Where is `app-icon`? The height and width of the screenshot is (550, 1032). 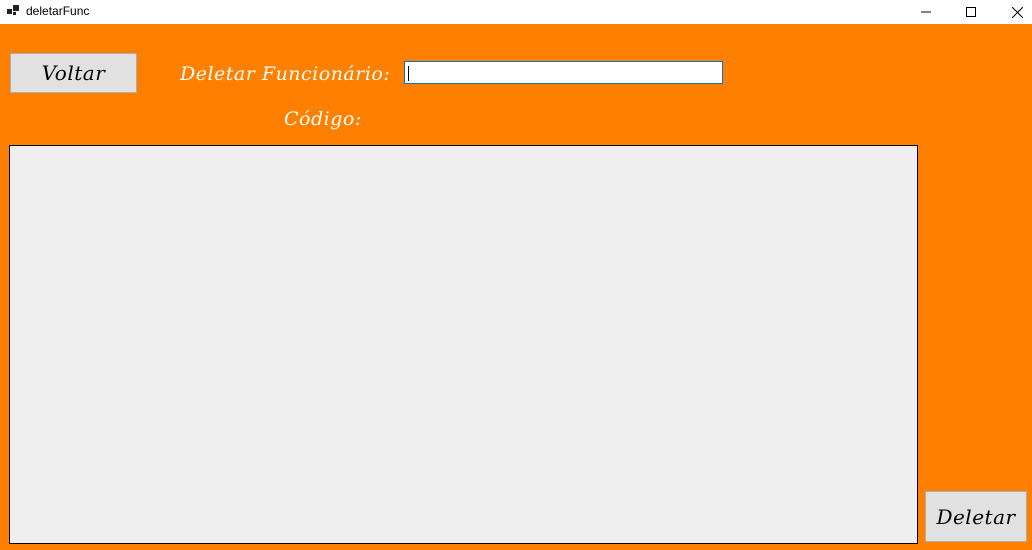 app-icon is located at coordinates (13, 10).